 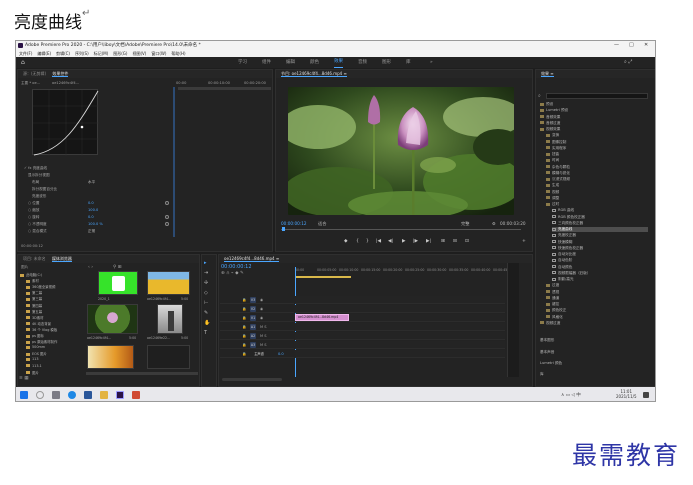 I want to click on razor-tool-icon: ◇, so click(x=206, y=293).